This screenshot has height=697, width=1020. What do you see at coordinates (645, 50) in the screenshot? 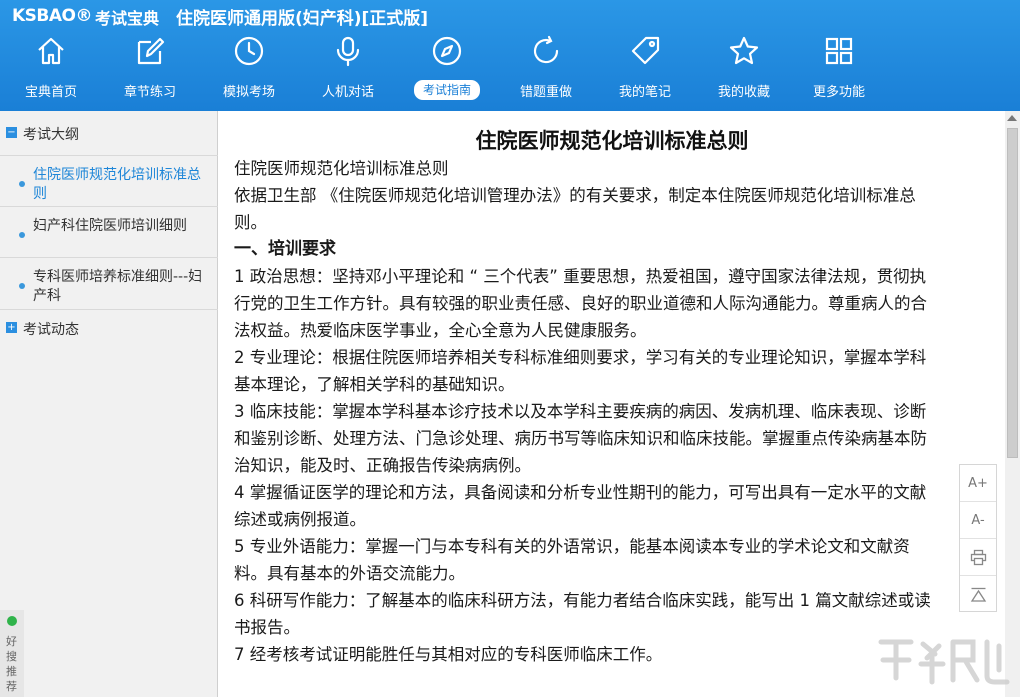
I see `tag-icon` at bounding box center [645, 50].